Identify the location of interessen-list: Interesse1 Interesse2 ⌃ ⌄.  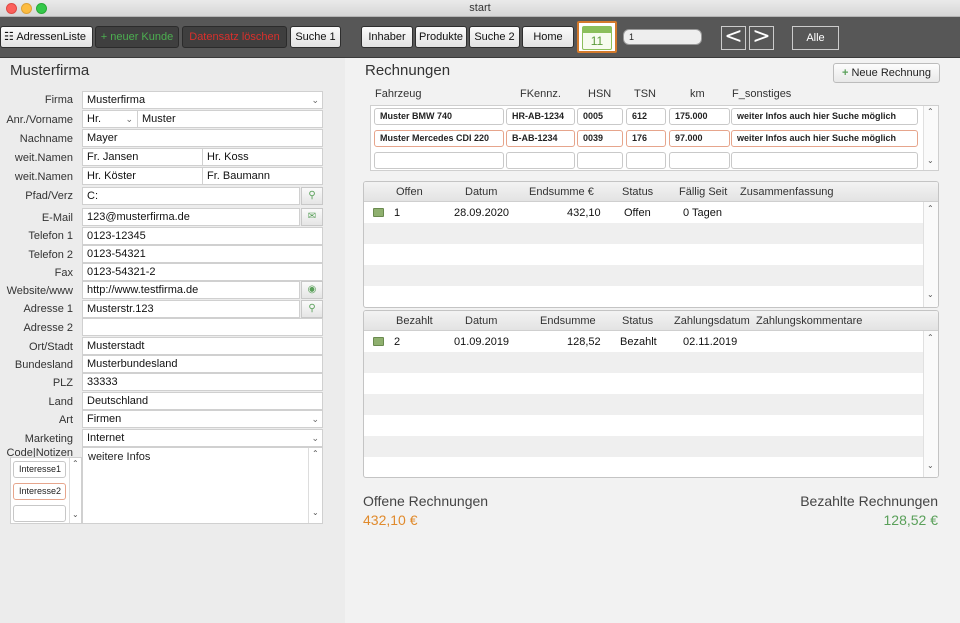
(46, 490).